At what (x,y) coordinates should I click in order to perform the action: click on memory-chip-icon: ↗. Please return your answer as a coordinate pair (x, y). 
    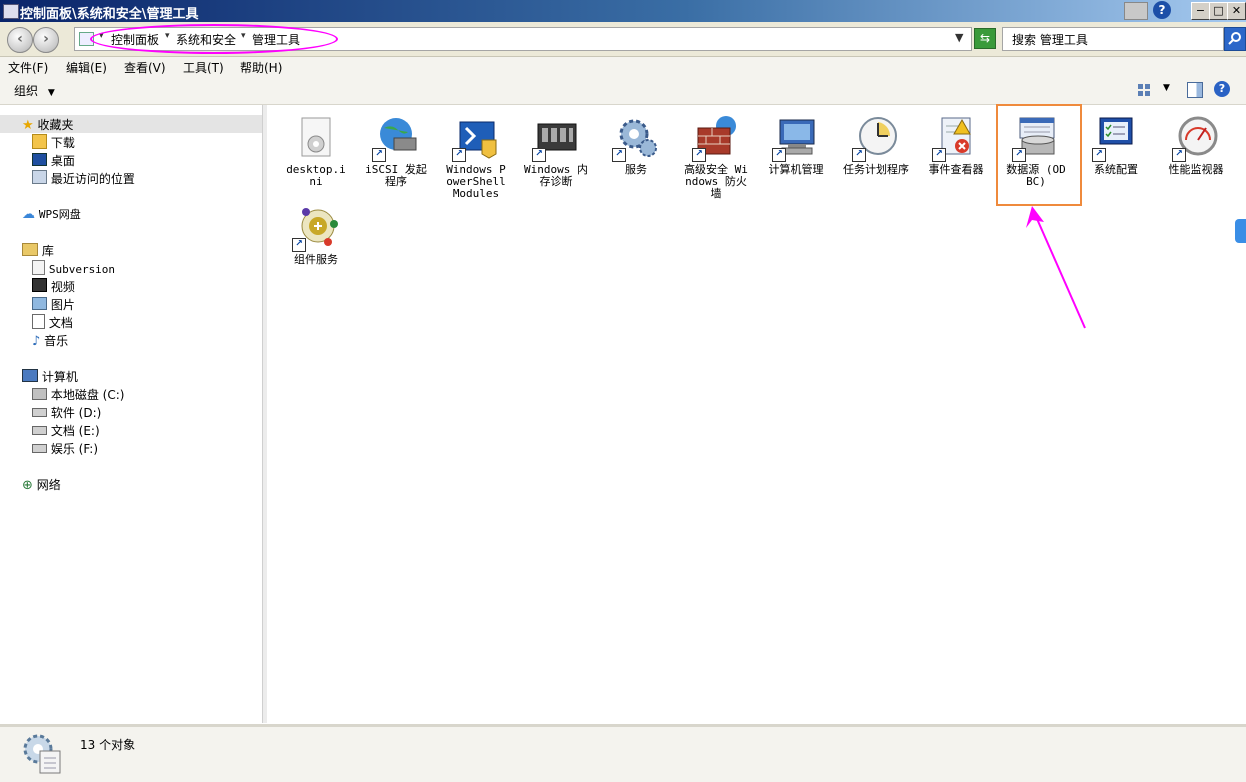
    Looking at the image, I should click on (556, 138).